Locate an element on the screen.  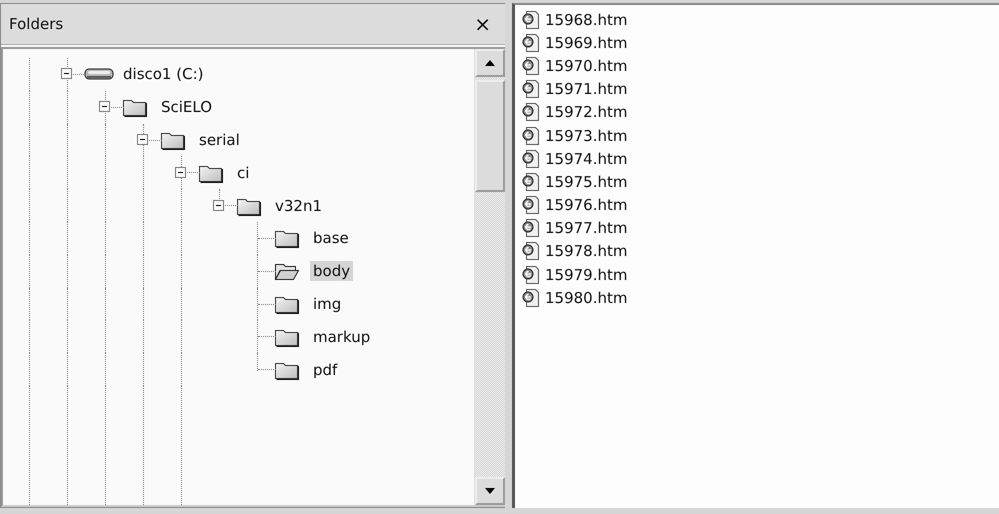
up-arrow-icon is located at coordinates (490, 63).